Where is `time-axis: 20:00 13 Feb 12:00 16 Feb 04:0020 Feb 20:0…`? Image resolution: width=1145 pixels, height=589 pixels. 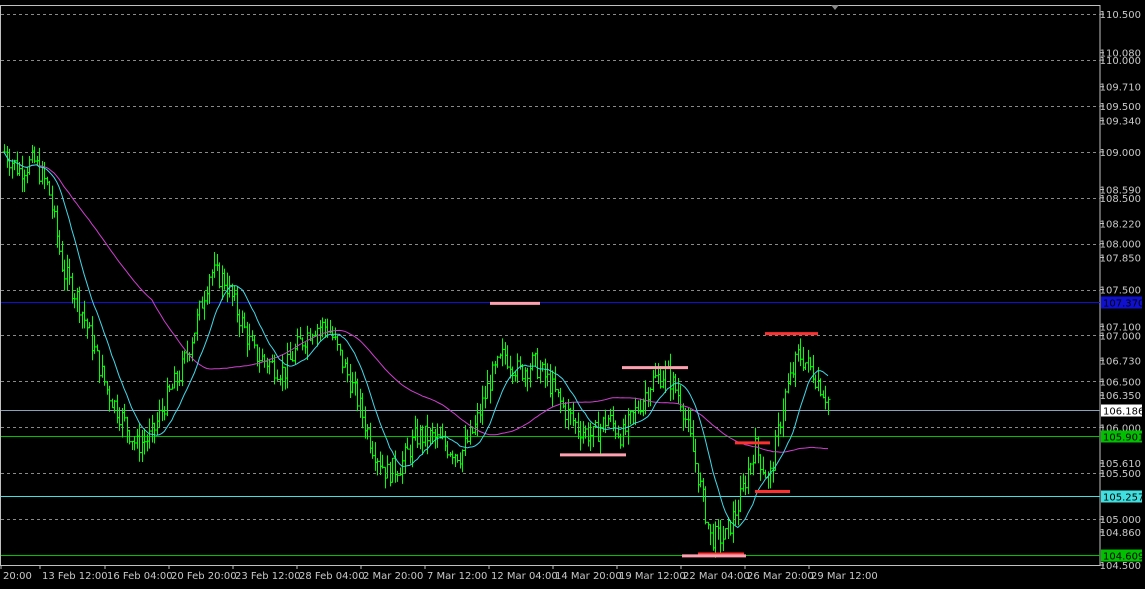 time-axis: 20:00 13 Feb 12:00 16 Feb 04:0020 Feb 20:0… is located at coordinates (550, 573).